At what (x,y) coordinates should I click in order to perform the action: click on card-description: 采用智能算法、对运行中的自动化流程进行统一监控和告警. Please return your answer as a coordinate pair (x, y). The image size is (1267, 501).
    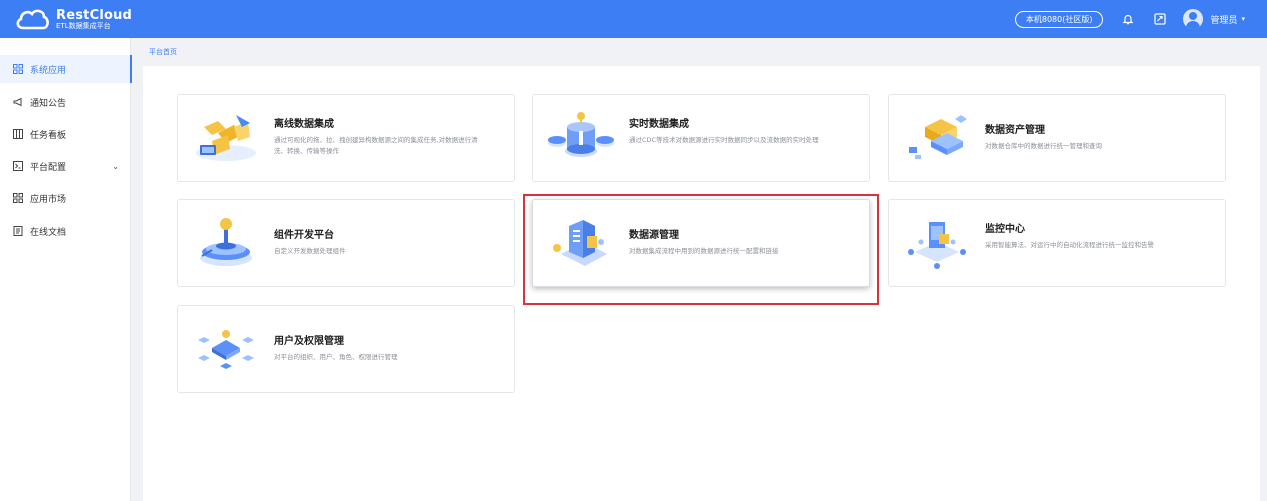
    Looking at the image, I should click on (1069, 245).